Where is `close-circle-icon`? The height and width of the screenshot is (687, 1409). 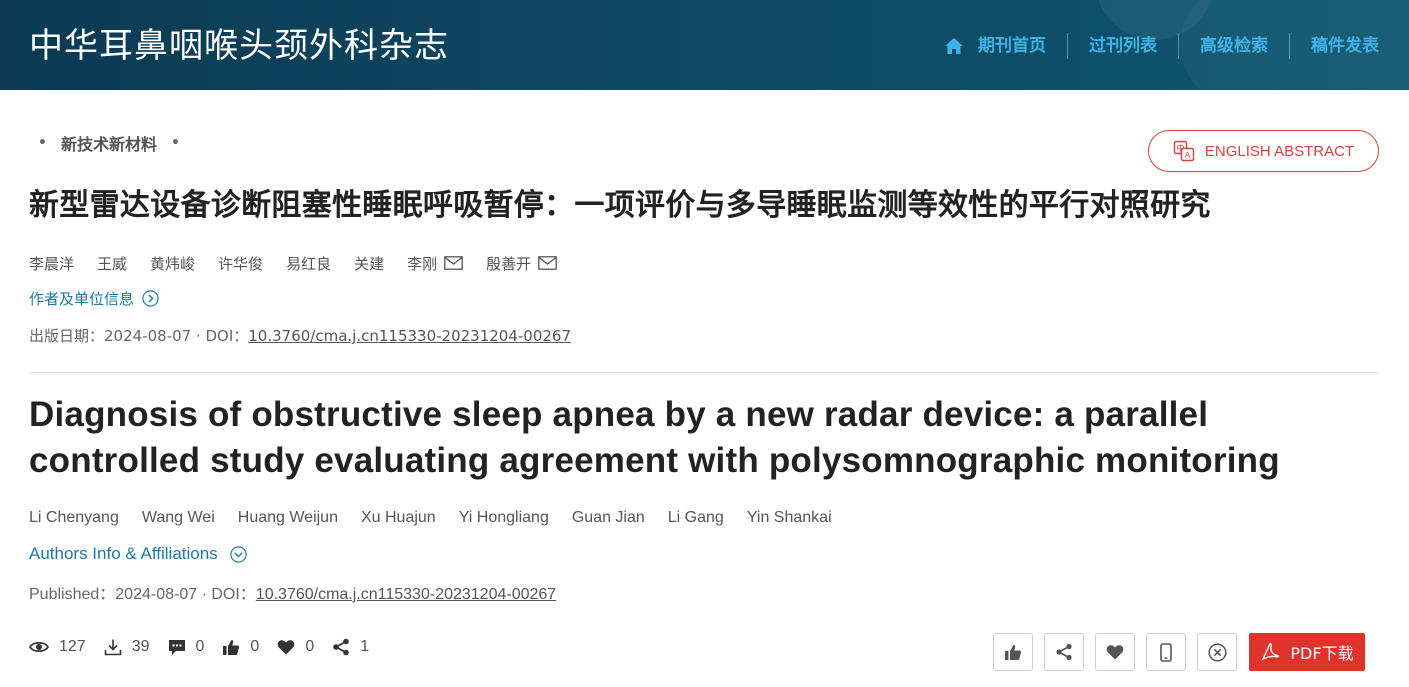 close-circle-icon is located at coordinates (1217, 652).